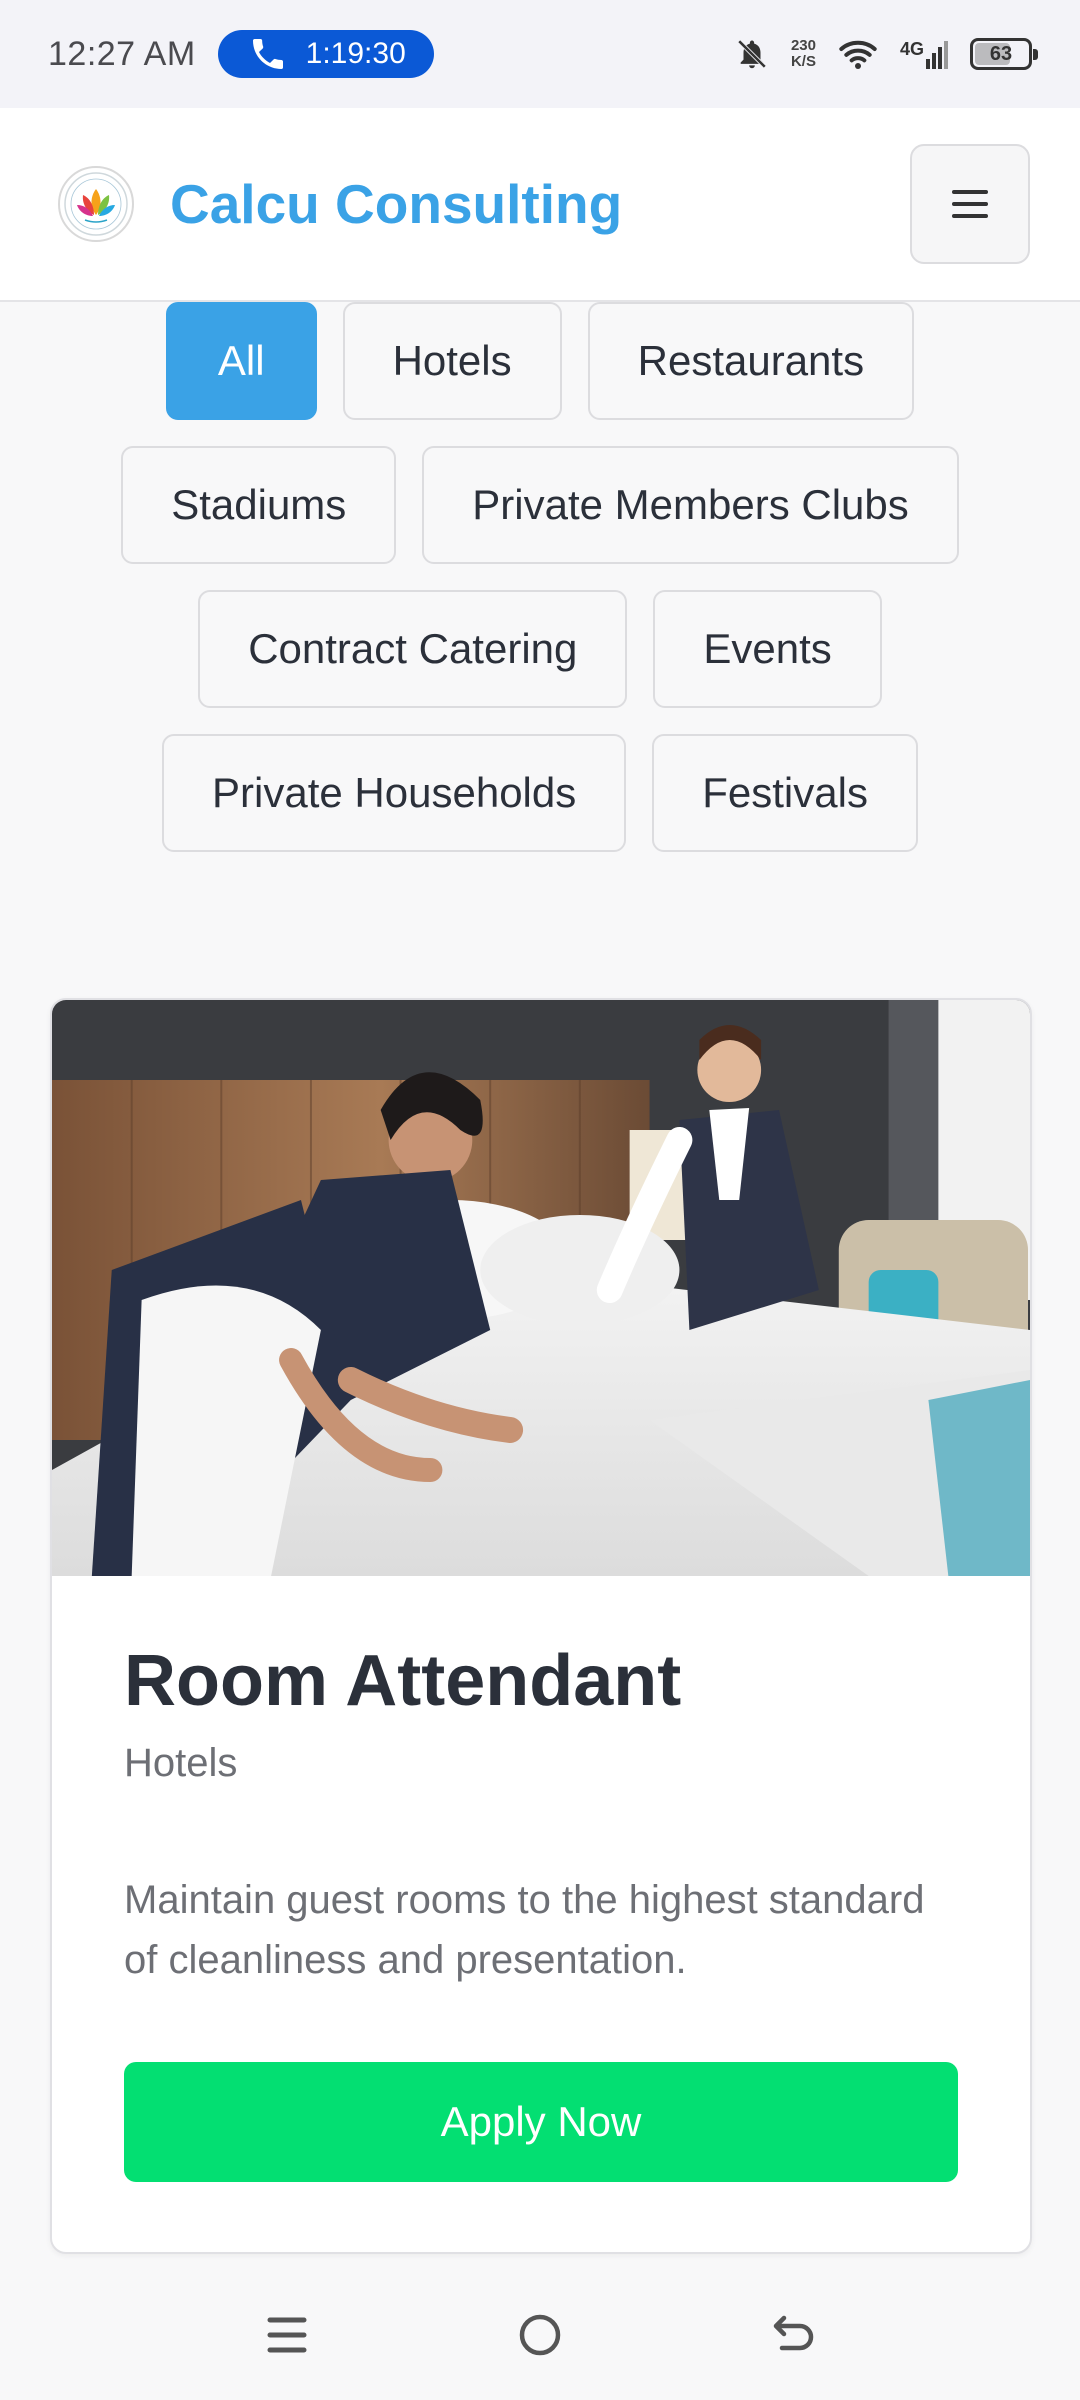 The height and width of the screenshot is (2400, 1080). Describe the element at coordinates (937, 55) in the screenshot. I see `signal-icon` at that location.